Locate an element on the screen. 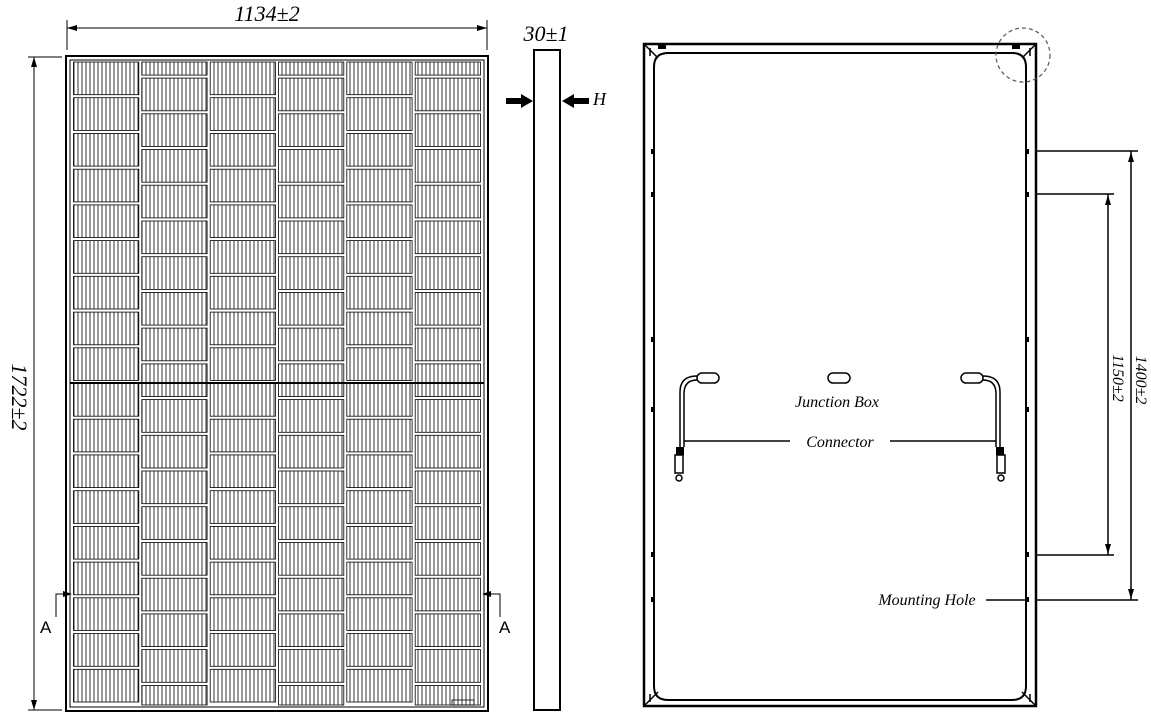  junction-boxes is located at coordinates (840, 378).